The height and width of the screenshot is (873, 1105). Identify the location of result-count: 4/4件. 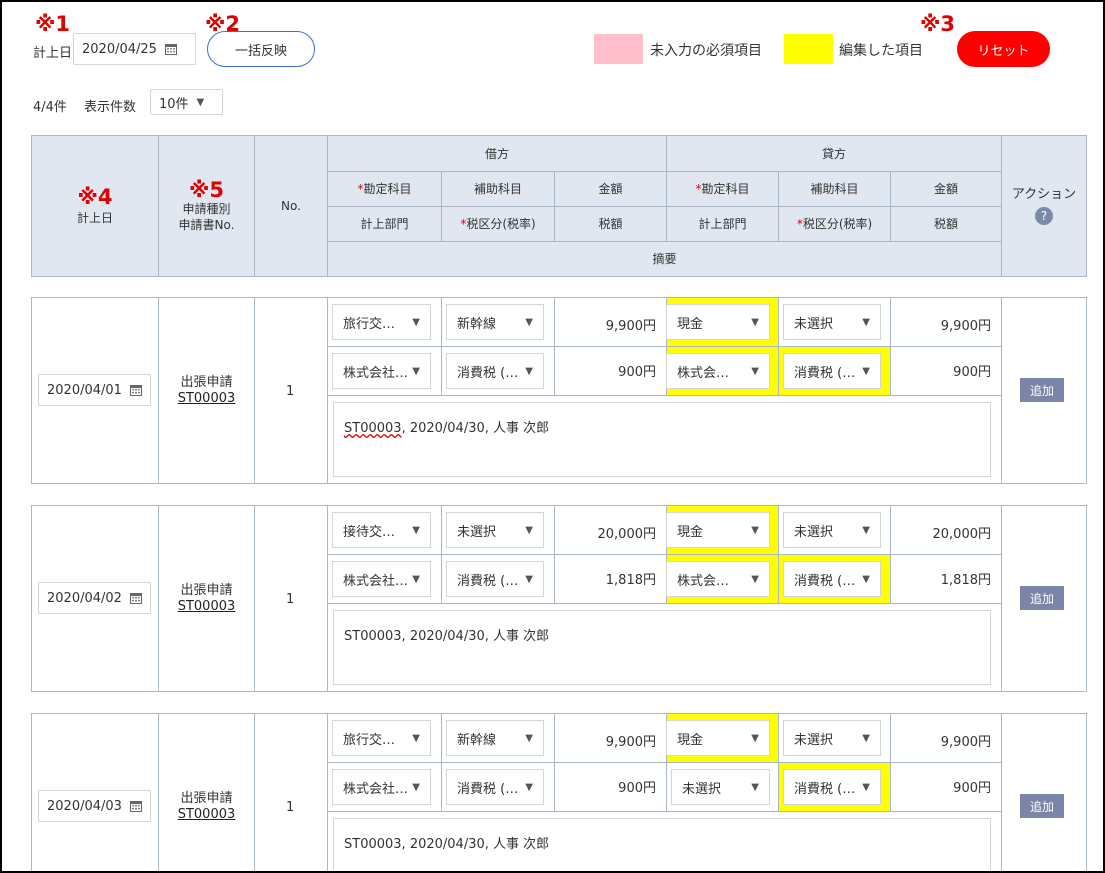
(50, 107).